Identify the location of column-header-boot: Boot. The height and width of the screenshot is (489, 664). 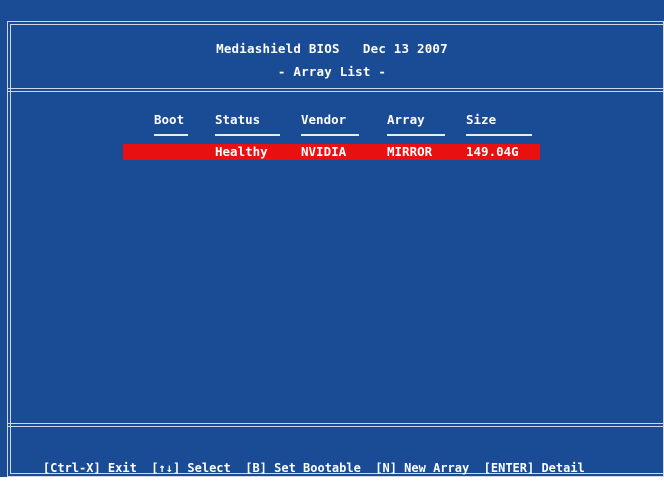
(169, 119).